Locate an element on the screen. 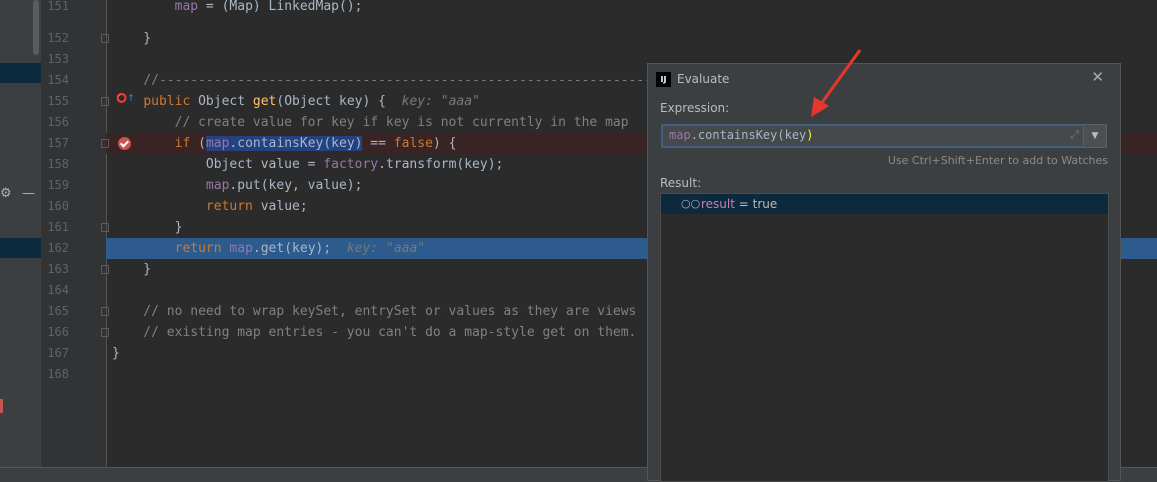 This screenshot has width=1157, height=482. line-number: 161 is located at coordinates (58, 227).